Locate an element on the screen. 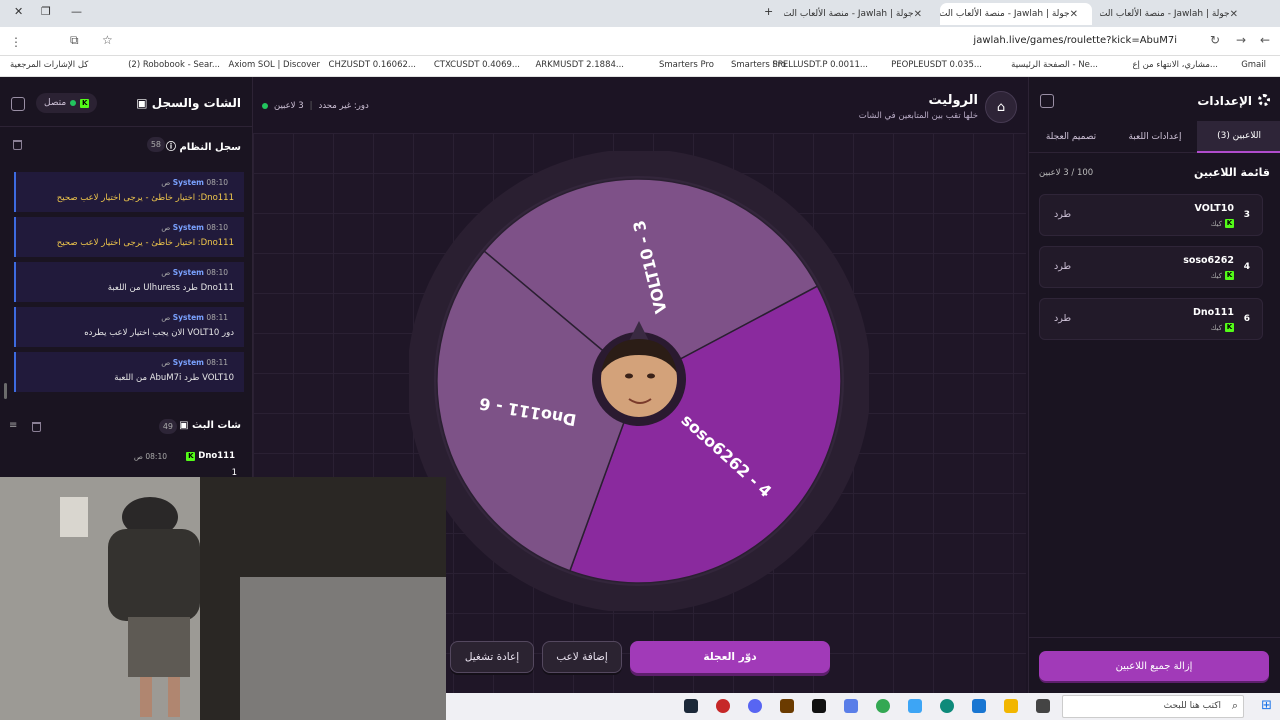  scrollbar-thumb is located at coordinates (5, 391).